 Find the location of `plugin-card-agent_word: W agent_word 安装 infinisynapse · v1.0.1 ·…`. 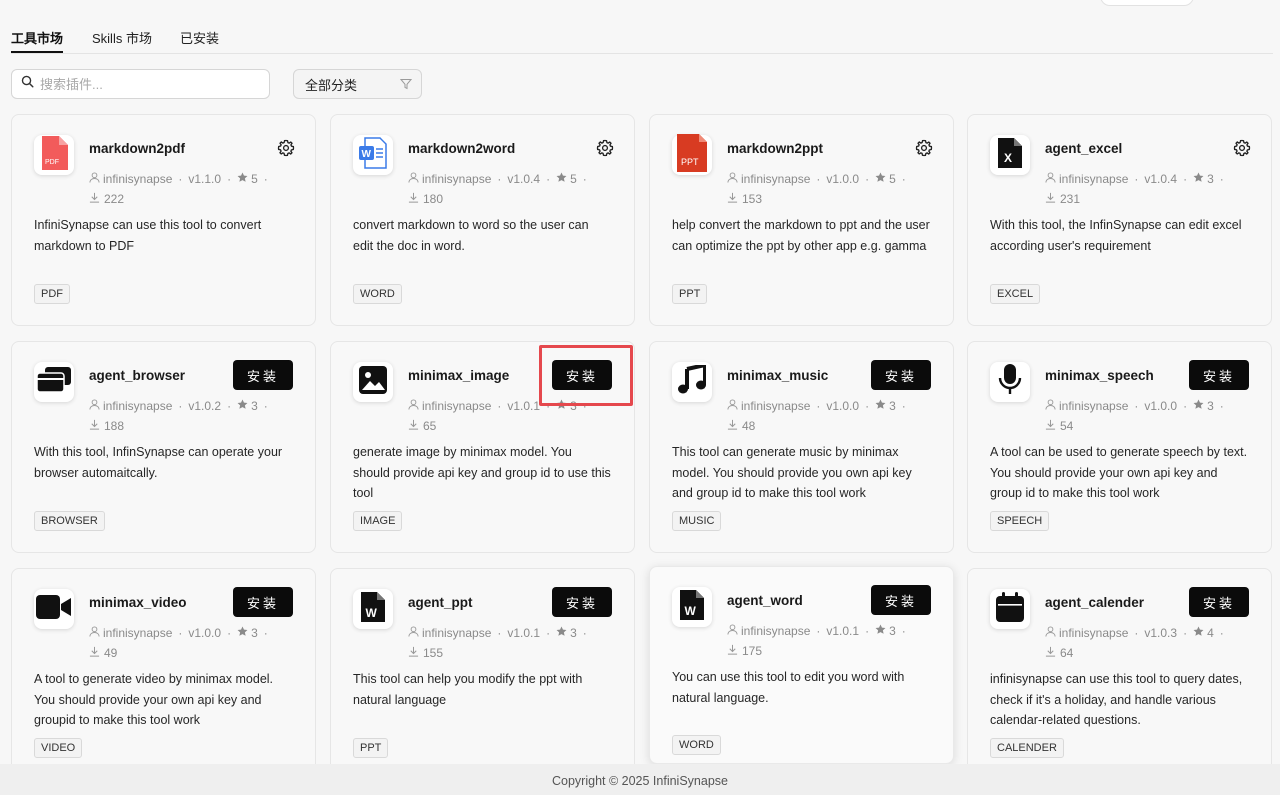

plugin-card-agent_word: W agent_word 安装 infinisynapse · v1.0.1 ·… is located at coordinates (801, 665).